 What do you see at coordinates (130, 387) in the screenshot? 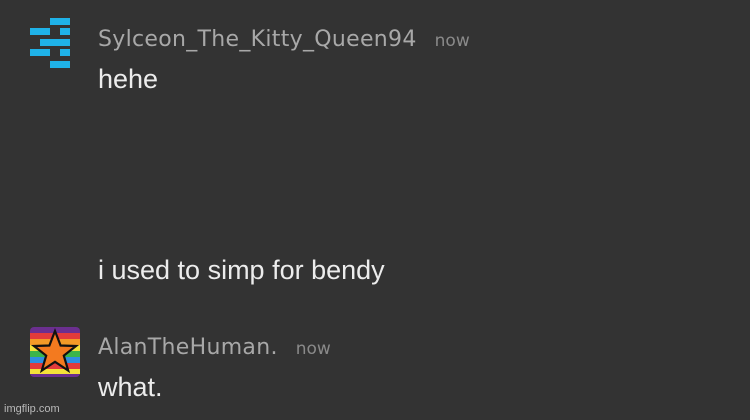
I see `message-text: what.` at bounding box center [130, 387].